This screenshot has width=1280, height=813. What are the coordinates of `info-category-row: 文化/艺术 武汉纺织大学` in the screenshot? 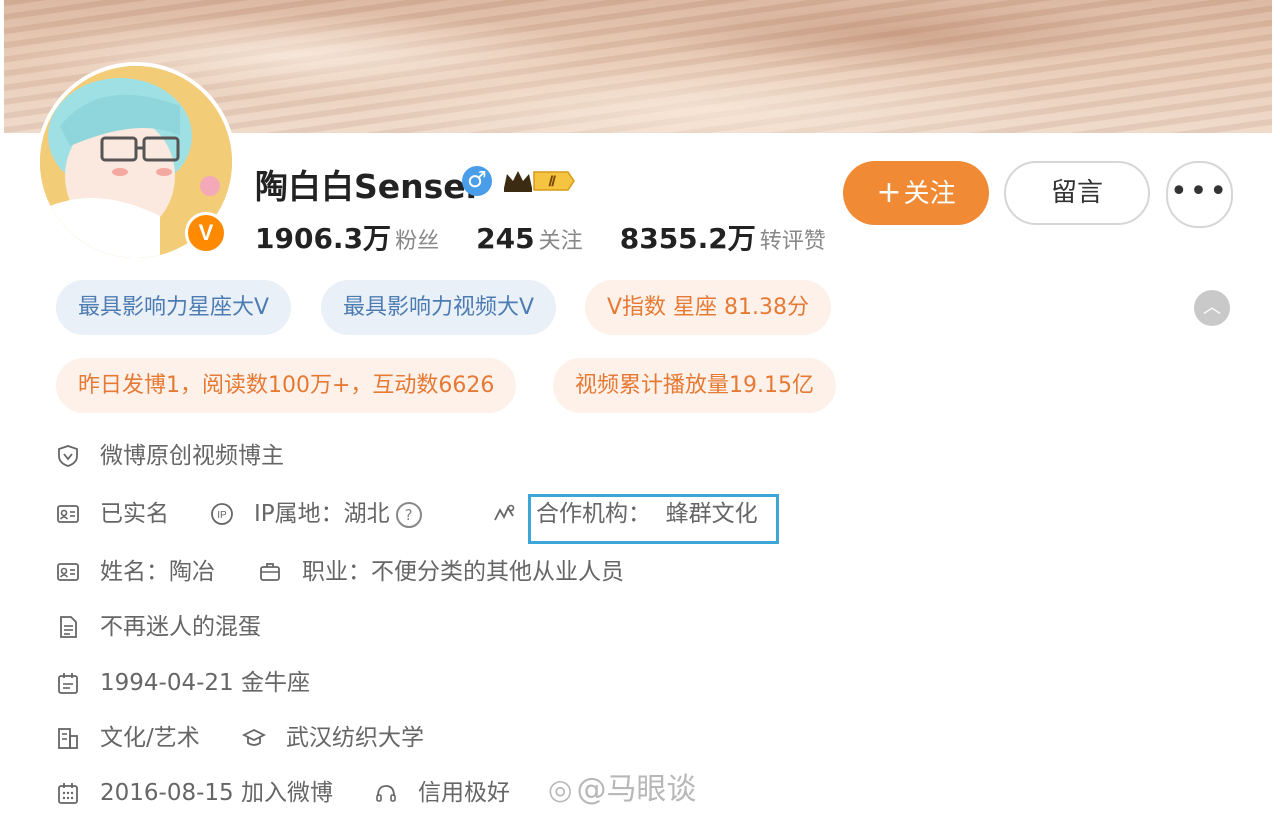 It's located at (356, 738).